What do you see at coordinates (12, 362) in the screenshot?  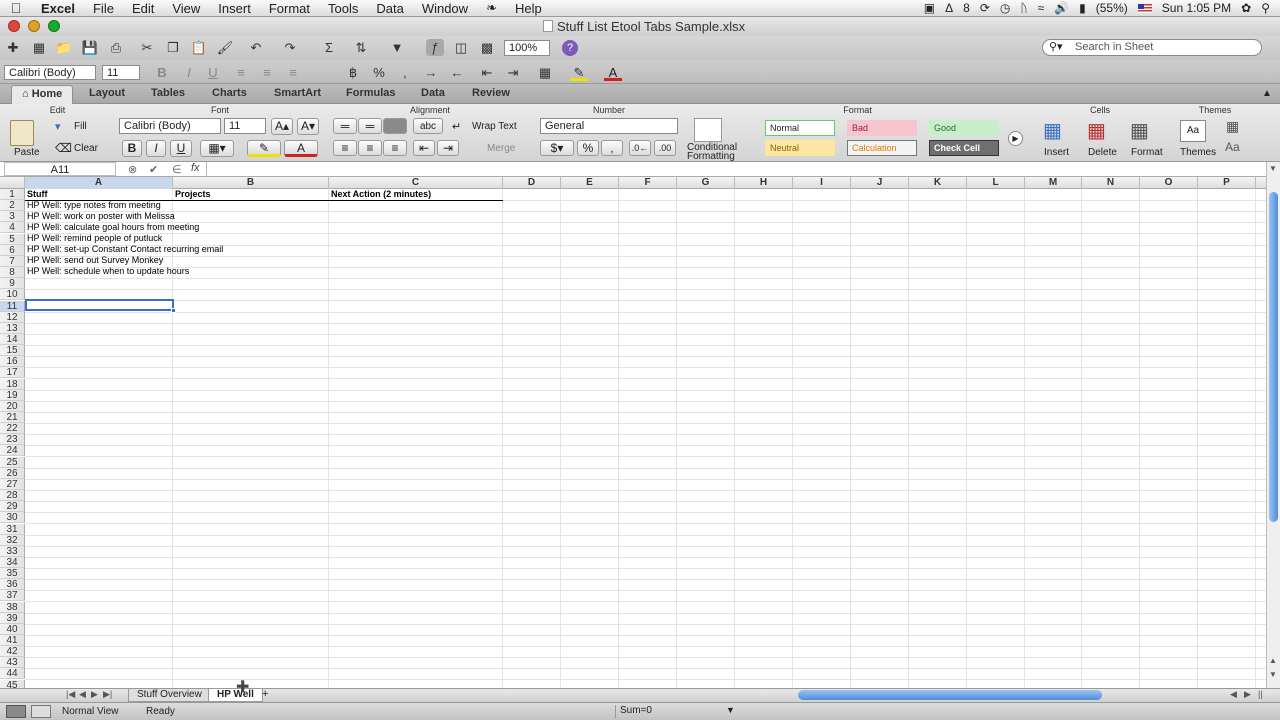 I see `row-header-16: 16` at bounding box center [12, 362].